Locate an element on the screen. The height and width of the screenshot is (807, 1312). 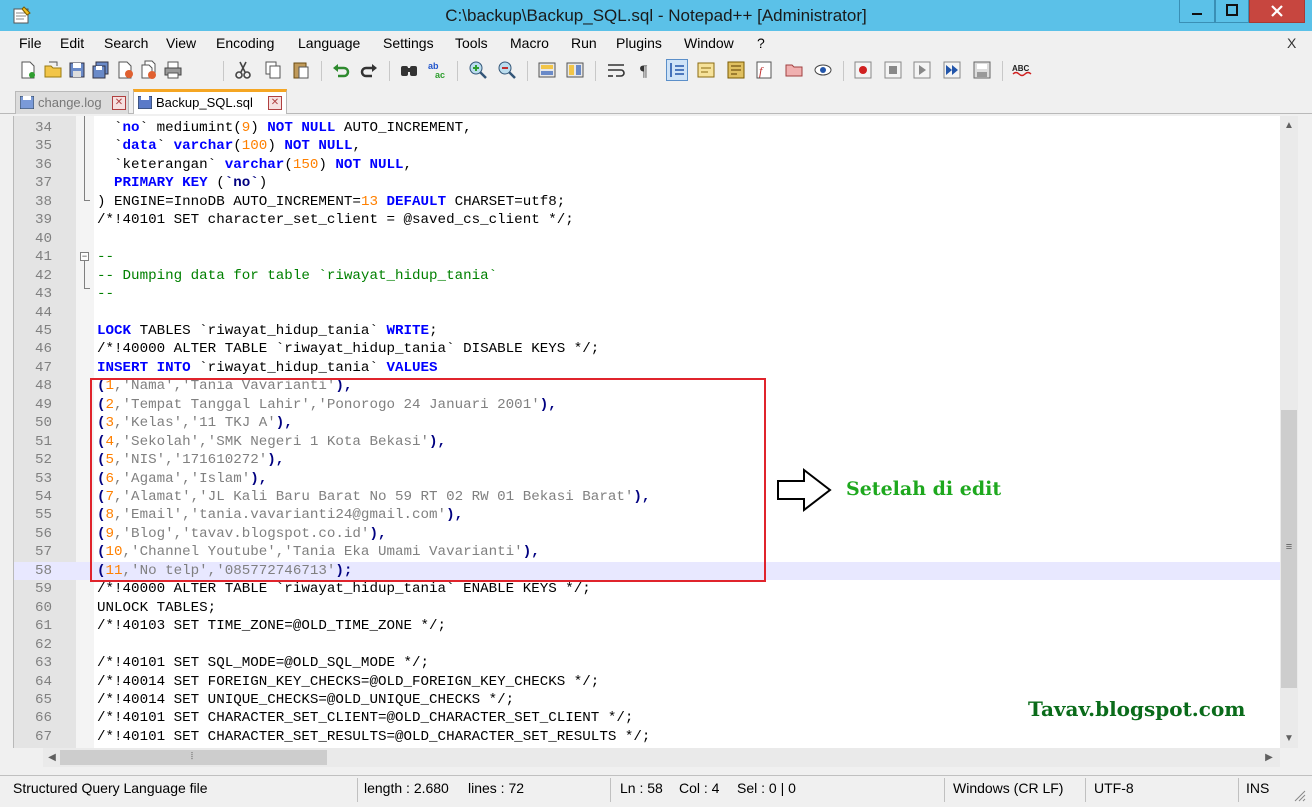
code-line: 41 -- is located at coordinates (647, 257).